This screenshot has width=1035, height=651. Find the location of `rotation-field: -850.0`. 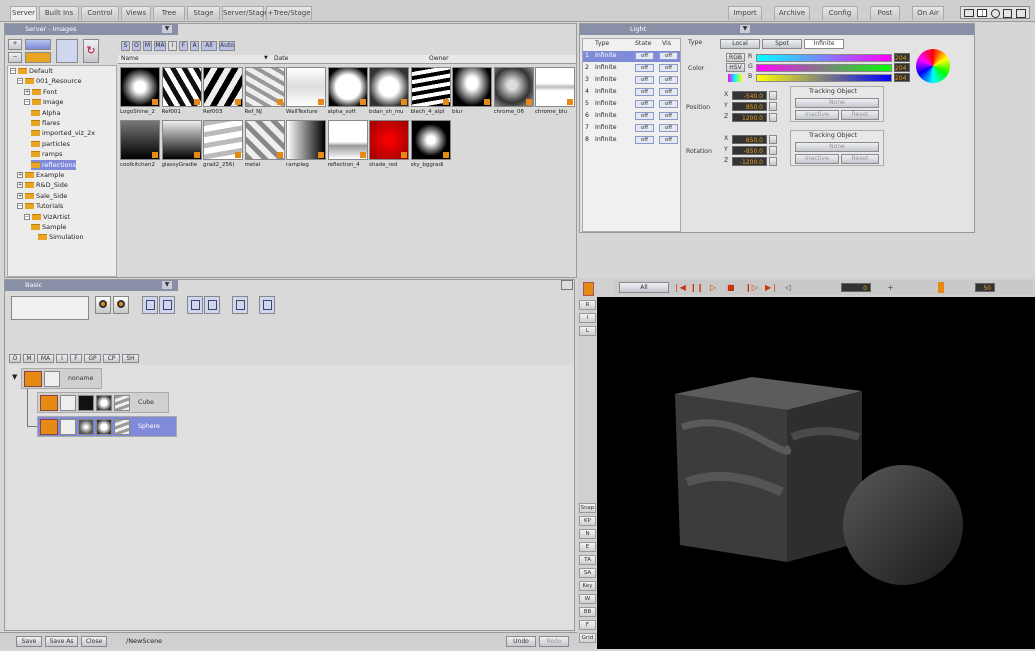

rotation-field: -850.0 is located at coordinates (749, 150).